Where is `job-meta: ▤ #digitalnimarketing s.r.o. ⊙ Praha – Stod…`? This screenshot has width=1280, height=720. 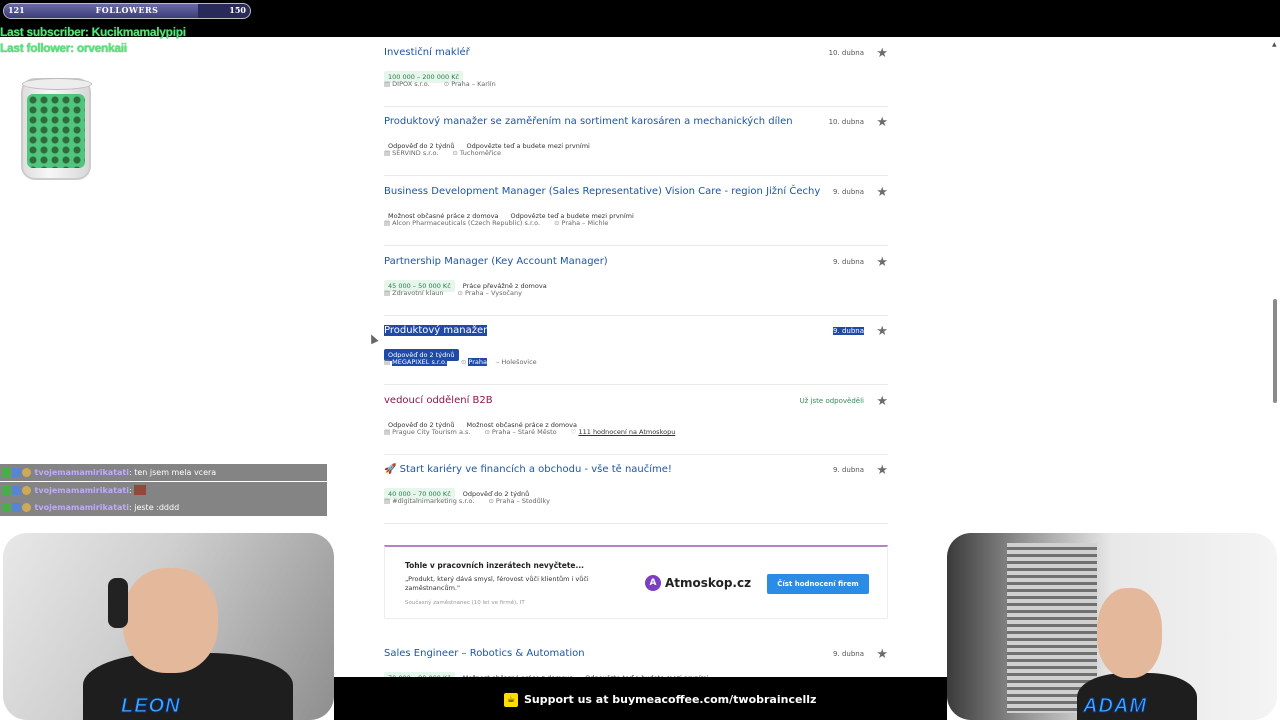
job-meta: ▤ #digitalnimarketing s.r.o. ⊙ Praha – Stod… is located at coordinates (474, 501).